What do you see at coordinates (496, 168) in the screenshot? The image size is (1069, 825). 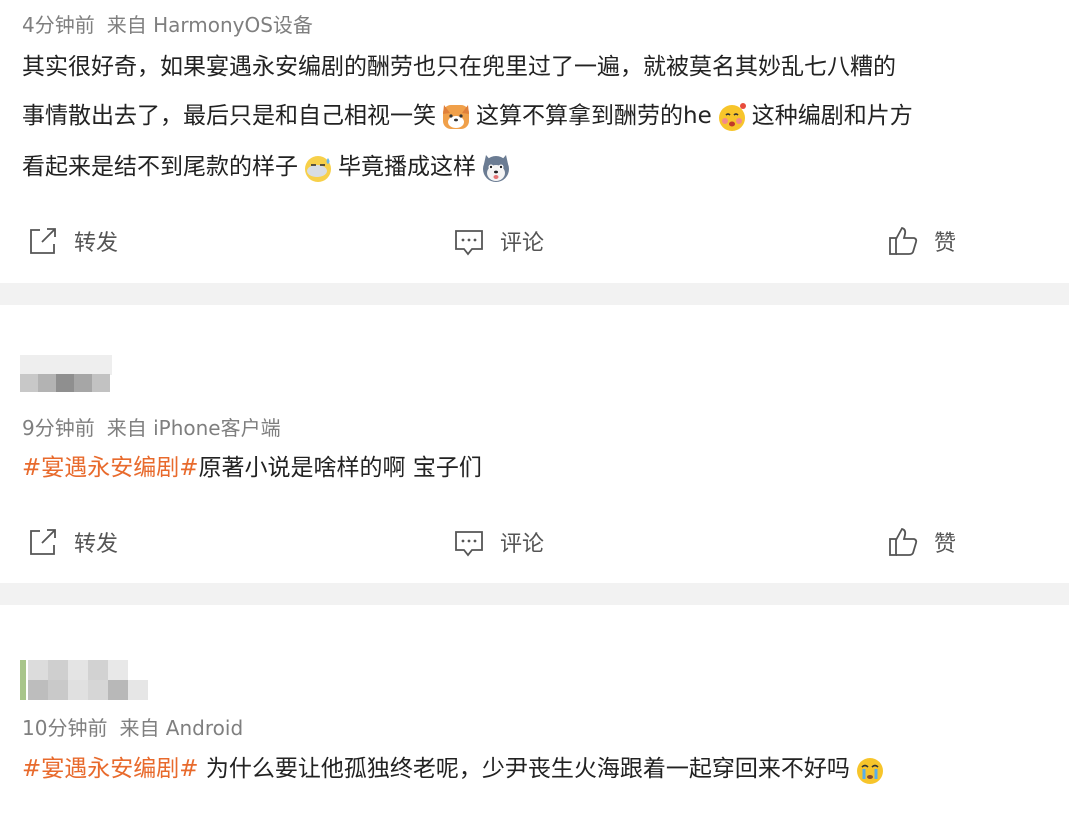 I see `husky-face-emoji` at bounding box center [496, 168].